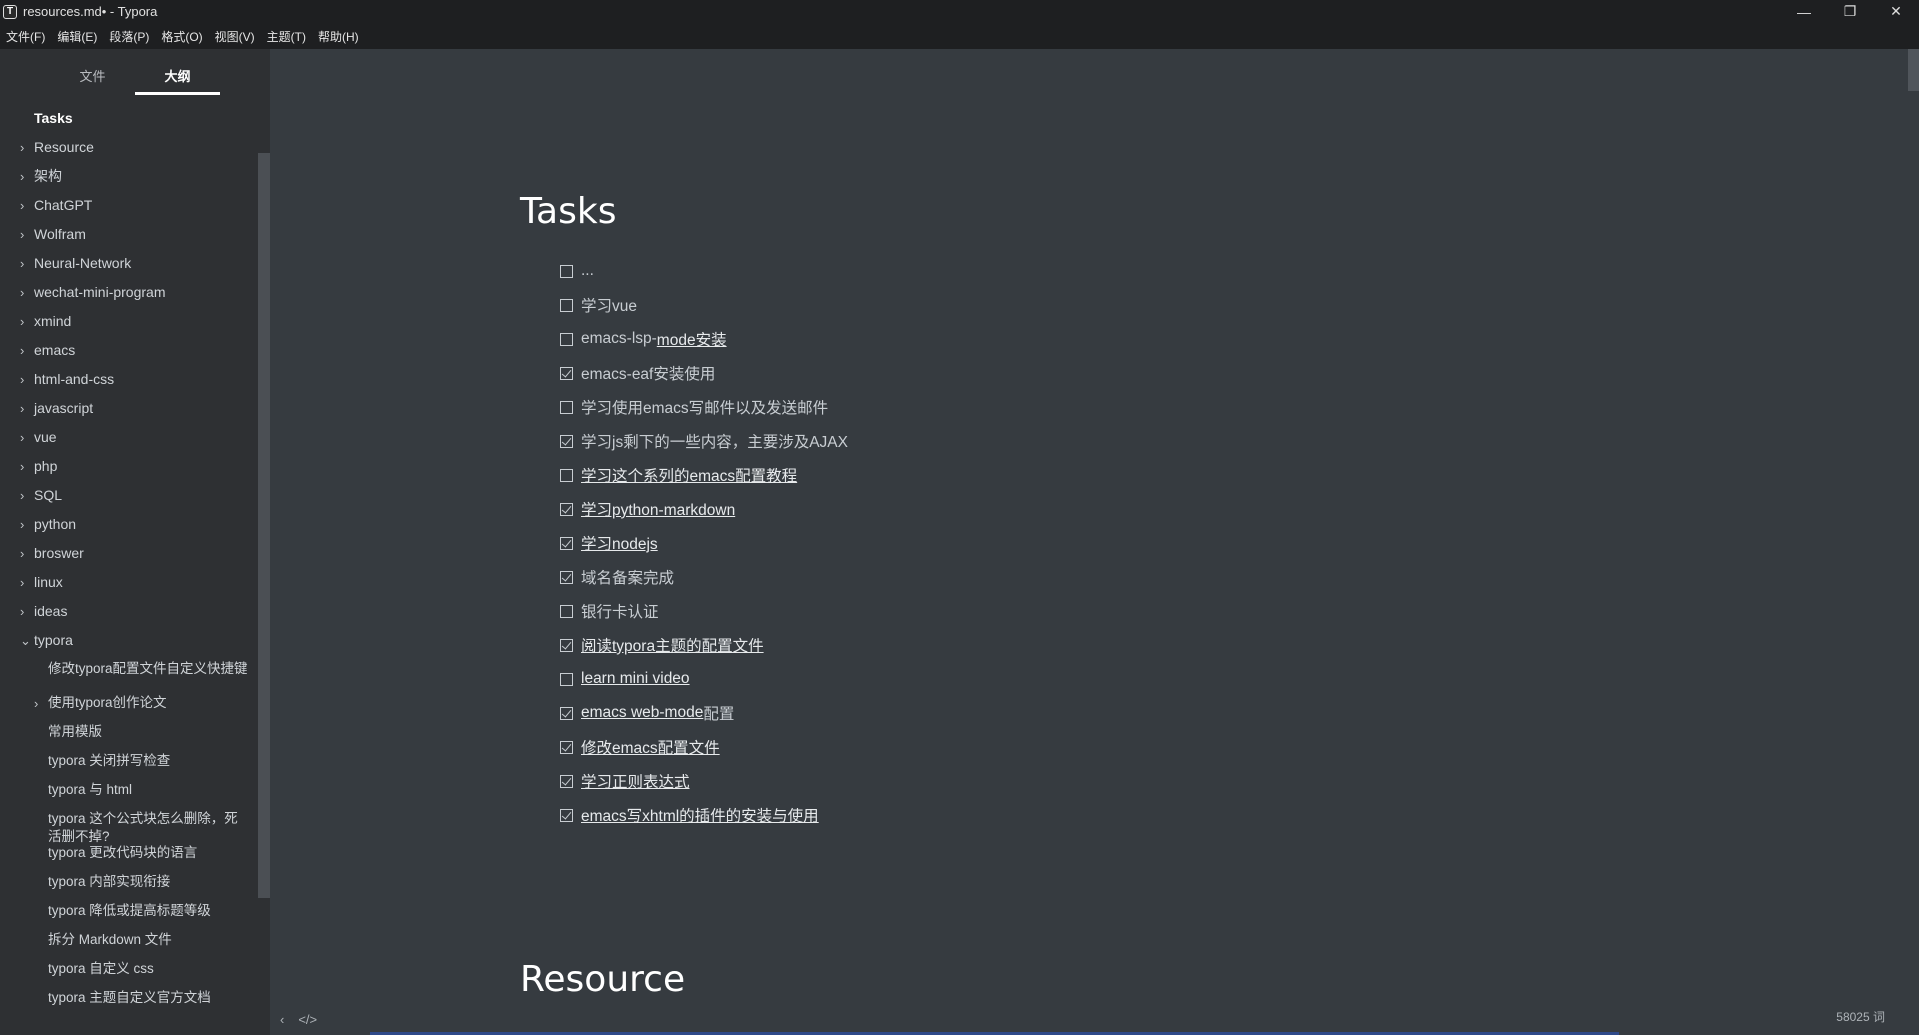  What do you see at coordinates (129, 669) in the screenshot?
I see `outline-item: 修改typora配置文件自定义快捷键` at bounding box center [129, 669].